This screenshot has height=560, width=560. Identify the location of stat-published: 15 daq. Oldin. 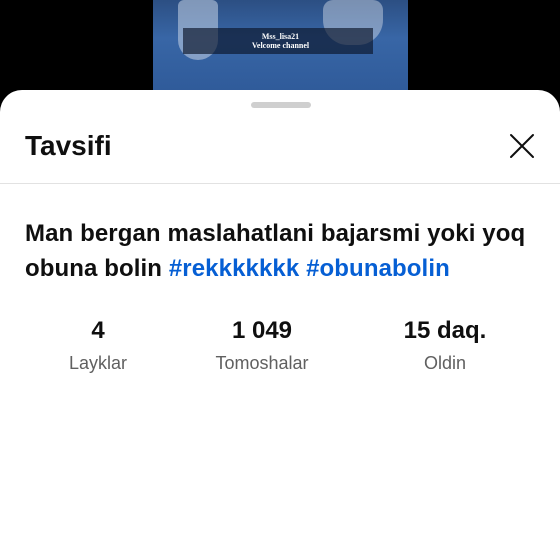
(445, 345).